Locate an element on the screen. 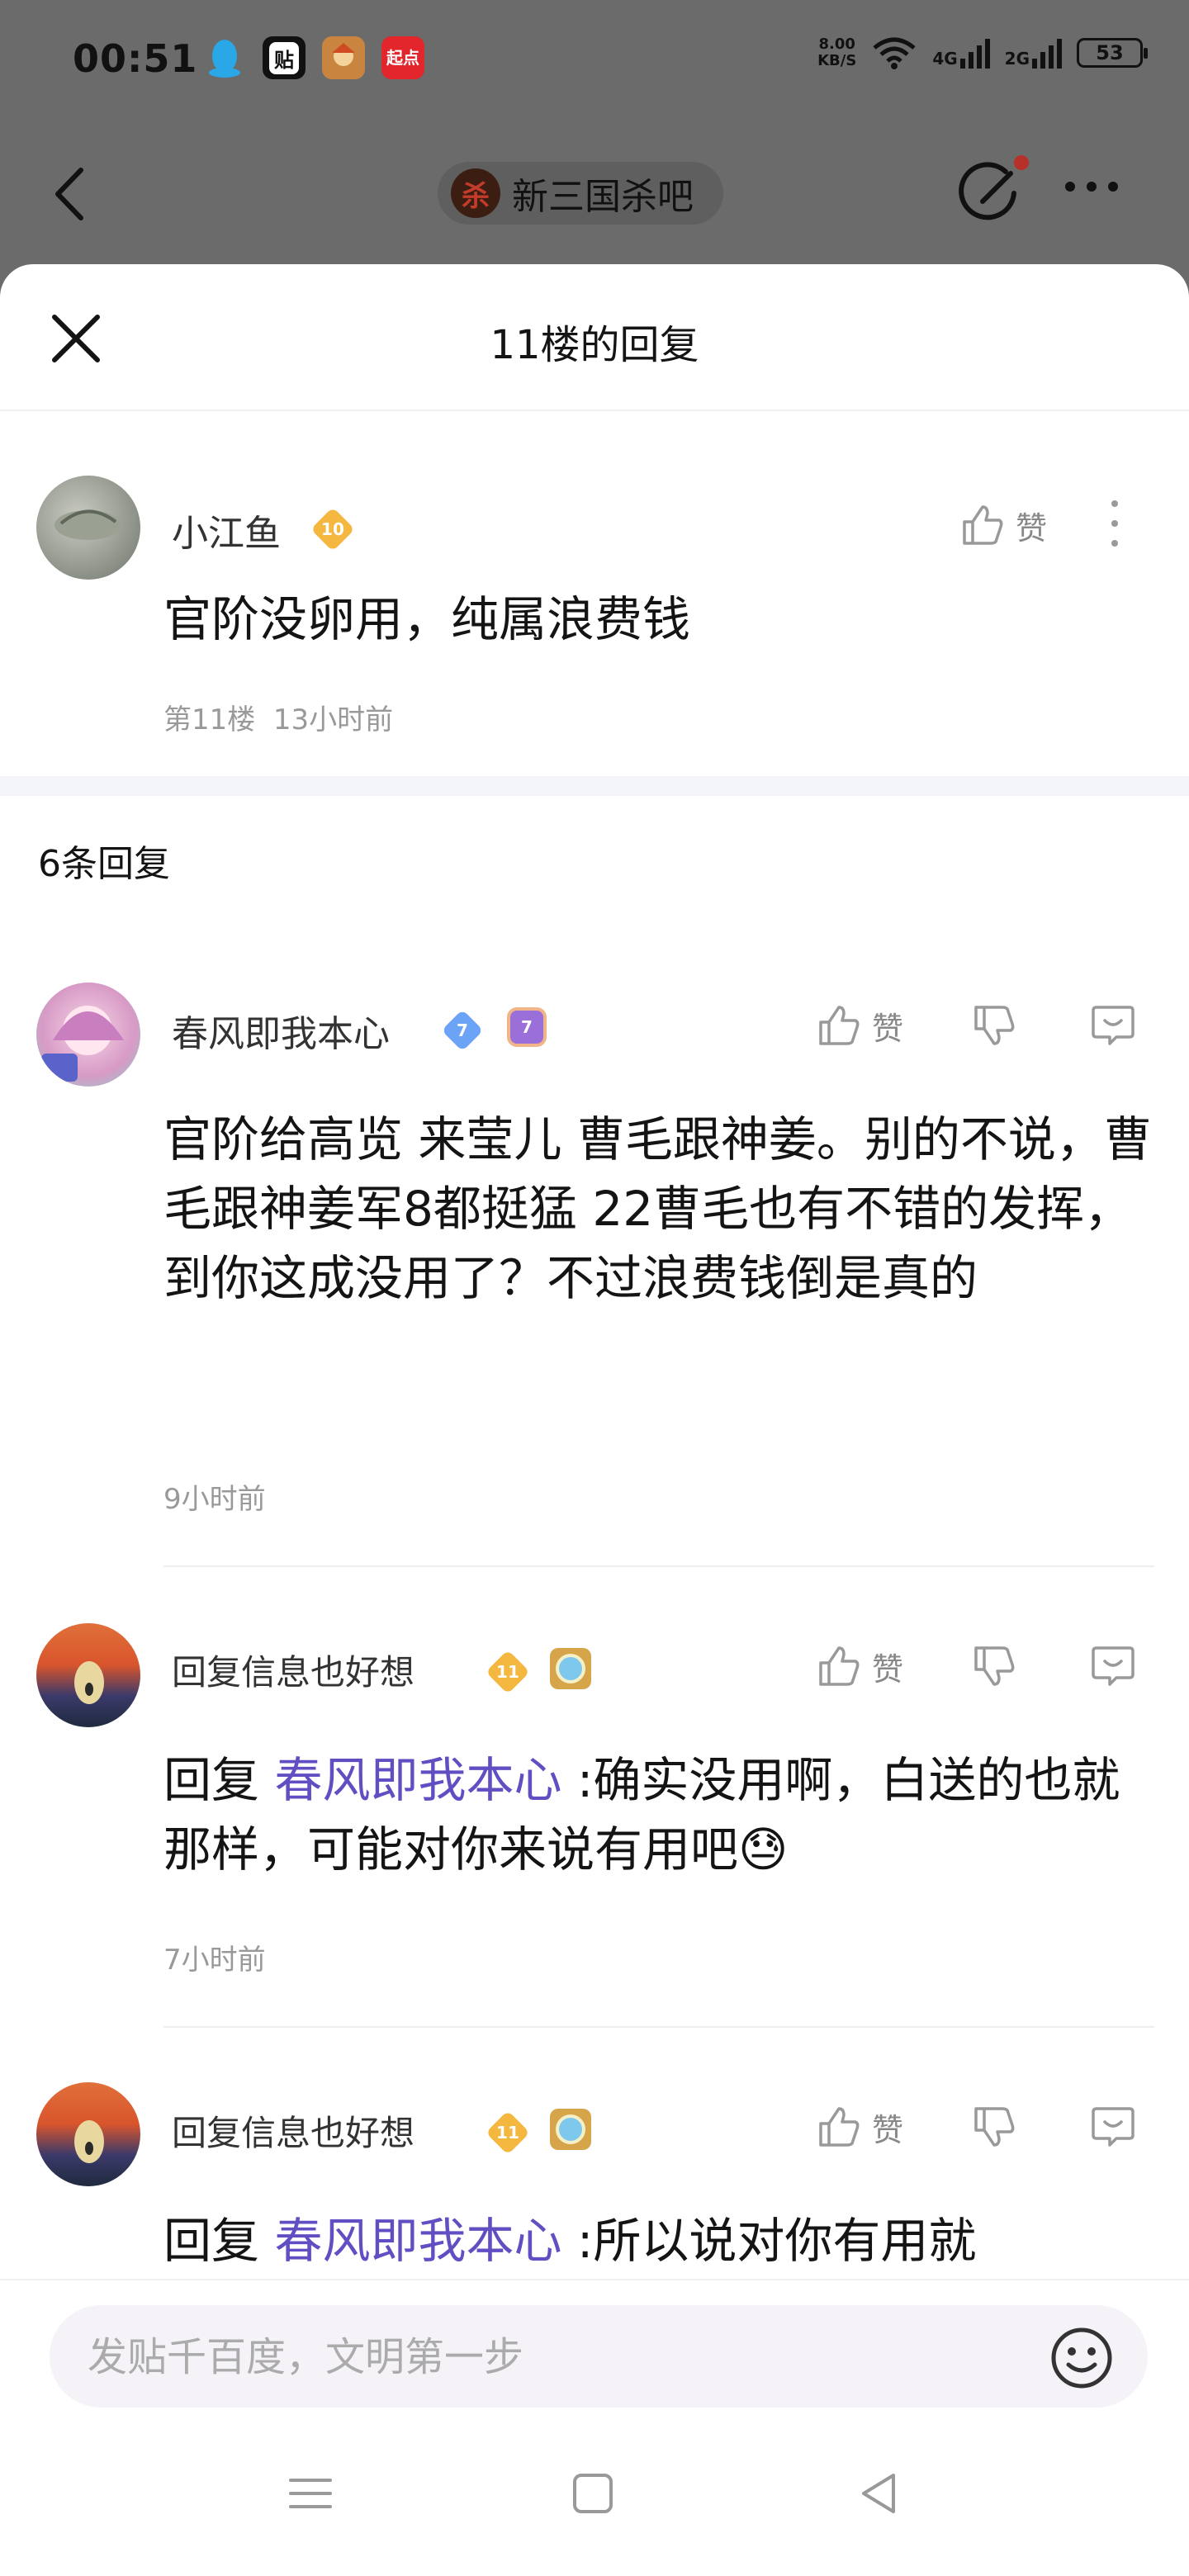 The image size is (1189, 2576). edit-icon is located at coordinates (987, 191).